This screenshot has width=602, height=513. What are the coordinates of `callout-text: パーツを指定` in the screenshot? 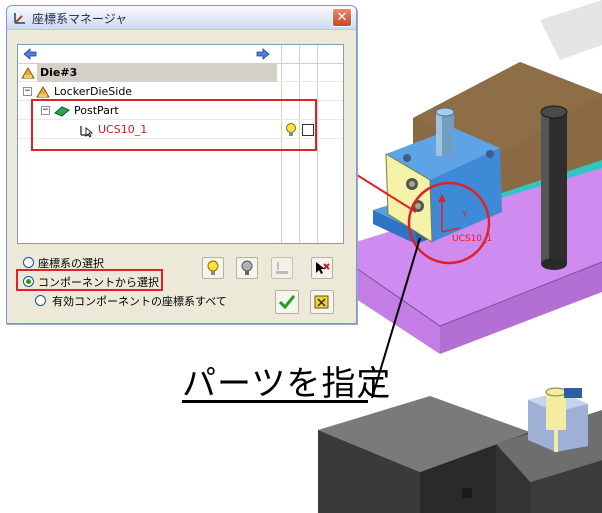 It's located at (287, 384).